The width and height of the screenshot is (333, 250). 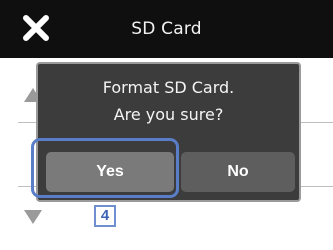 I want to click on no-button: No, so click(x=238, y=172).